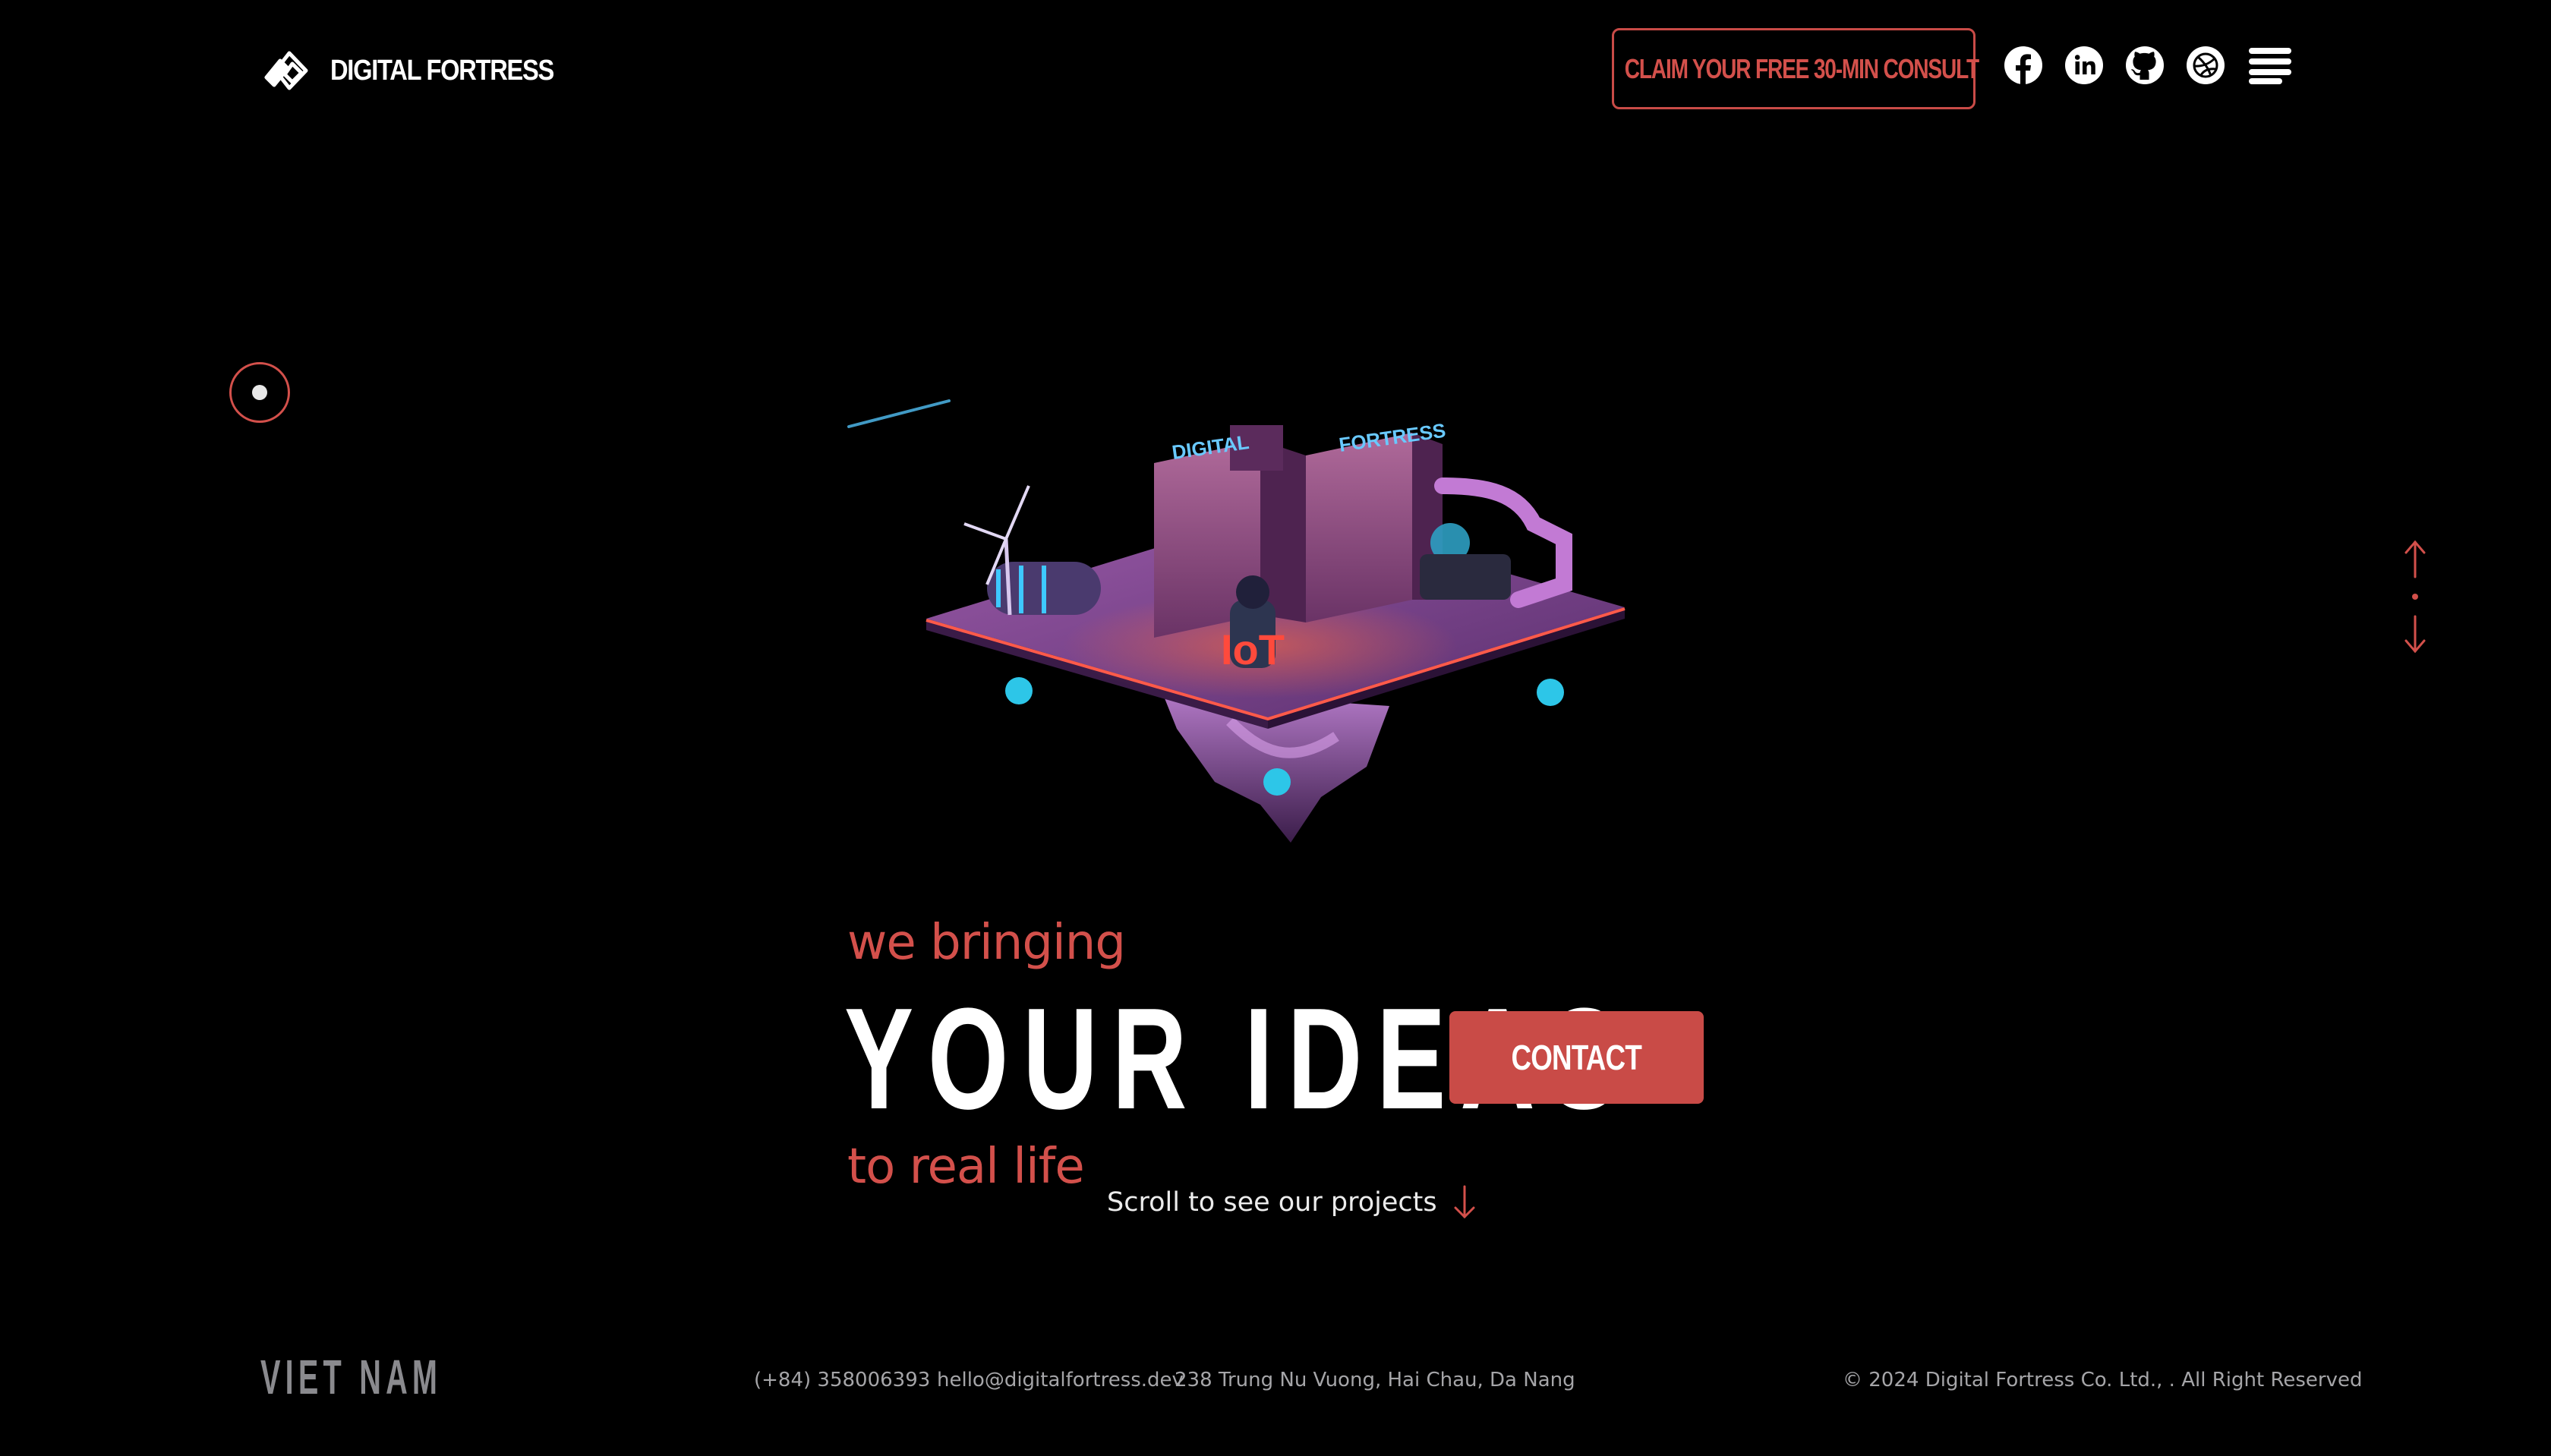 This screenshot has height=1456, width=2551. What do you see at coordinates (442, 70) in the screenshot?
I see `brand-name: DIGITAL FORTRESS` at bounding box center [442, 70].